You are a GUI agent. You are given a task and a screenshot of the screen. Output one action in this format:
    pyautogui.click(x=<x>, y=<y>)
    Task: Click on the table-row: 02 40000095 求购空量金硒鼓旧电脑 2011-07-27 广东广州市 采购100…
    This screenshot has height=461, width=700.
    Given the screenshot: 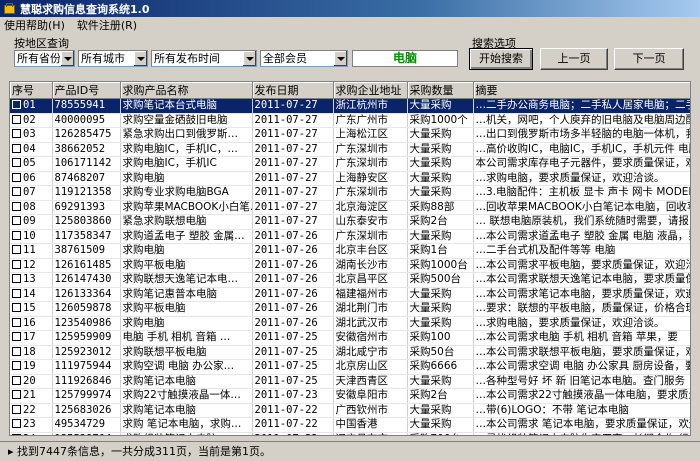 What is the action you would take?
    pyautogui.click(x=350, y=120)
    